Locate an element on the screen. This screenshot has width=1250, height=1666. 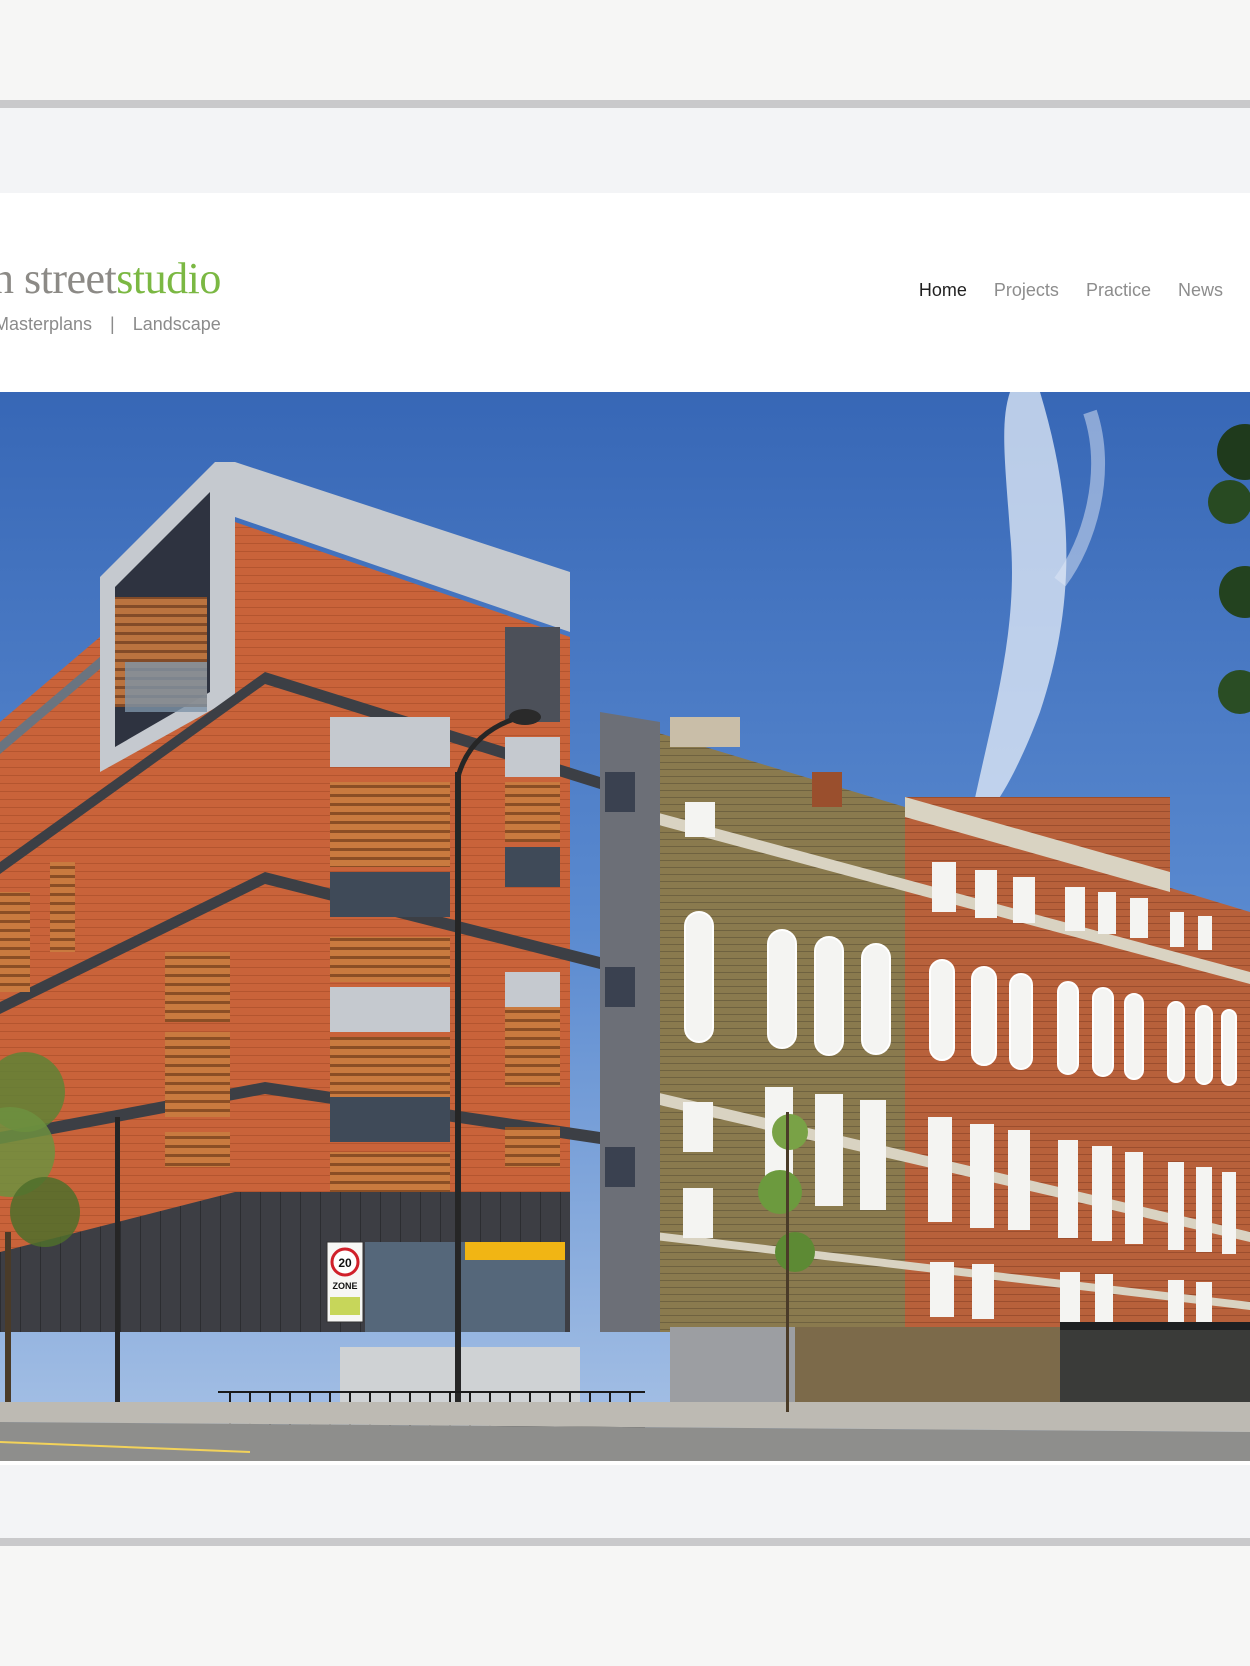
site-logo: n streetstudio is located at coordinates (110, 278).